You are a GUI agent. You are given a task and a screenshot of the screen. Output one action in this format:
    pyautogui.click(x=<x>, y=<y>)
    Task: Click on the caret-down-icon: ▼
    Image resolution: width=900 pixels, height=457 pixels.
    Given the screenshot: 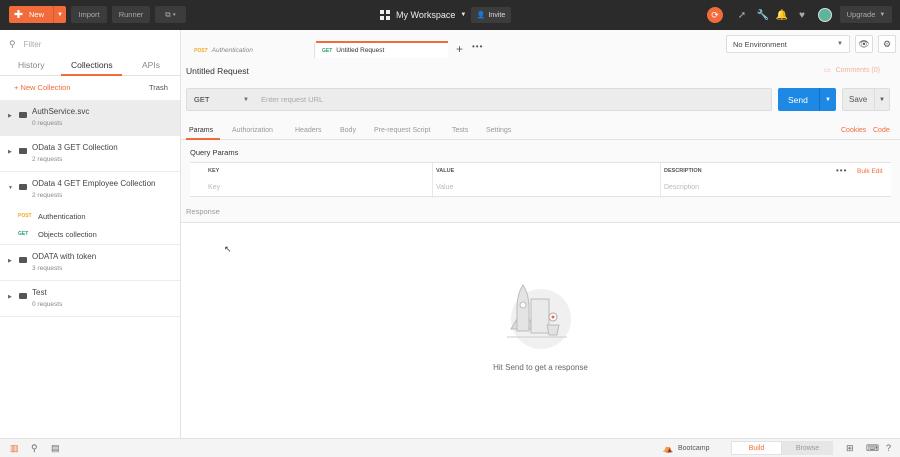 What is the action you would take?
    pyautogui.click(x=10, y=188)
    